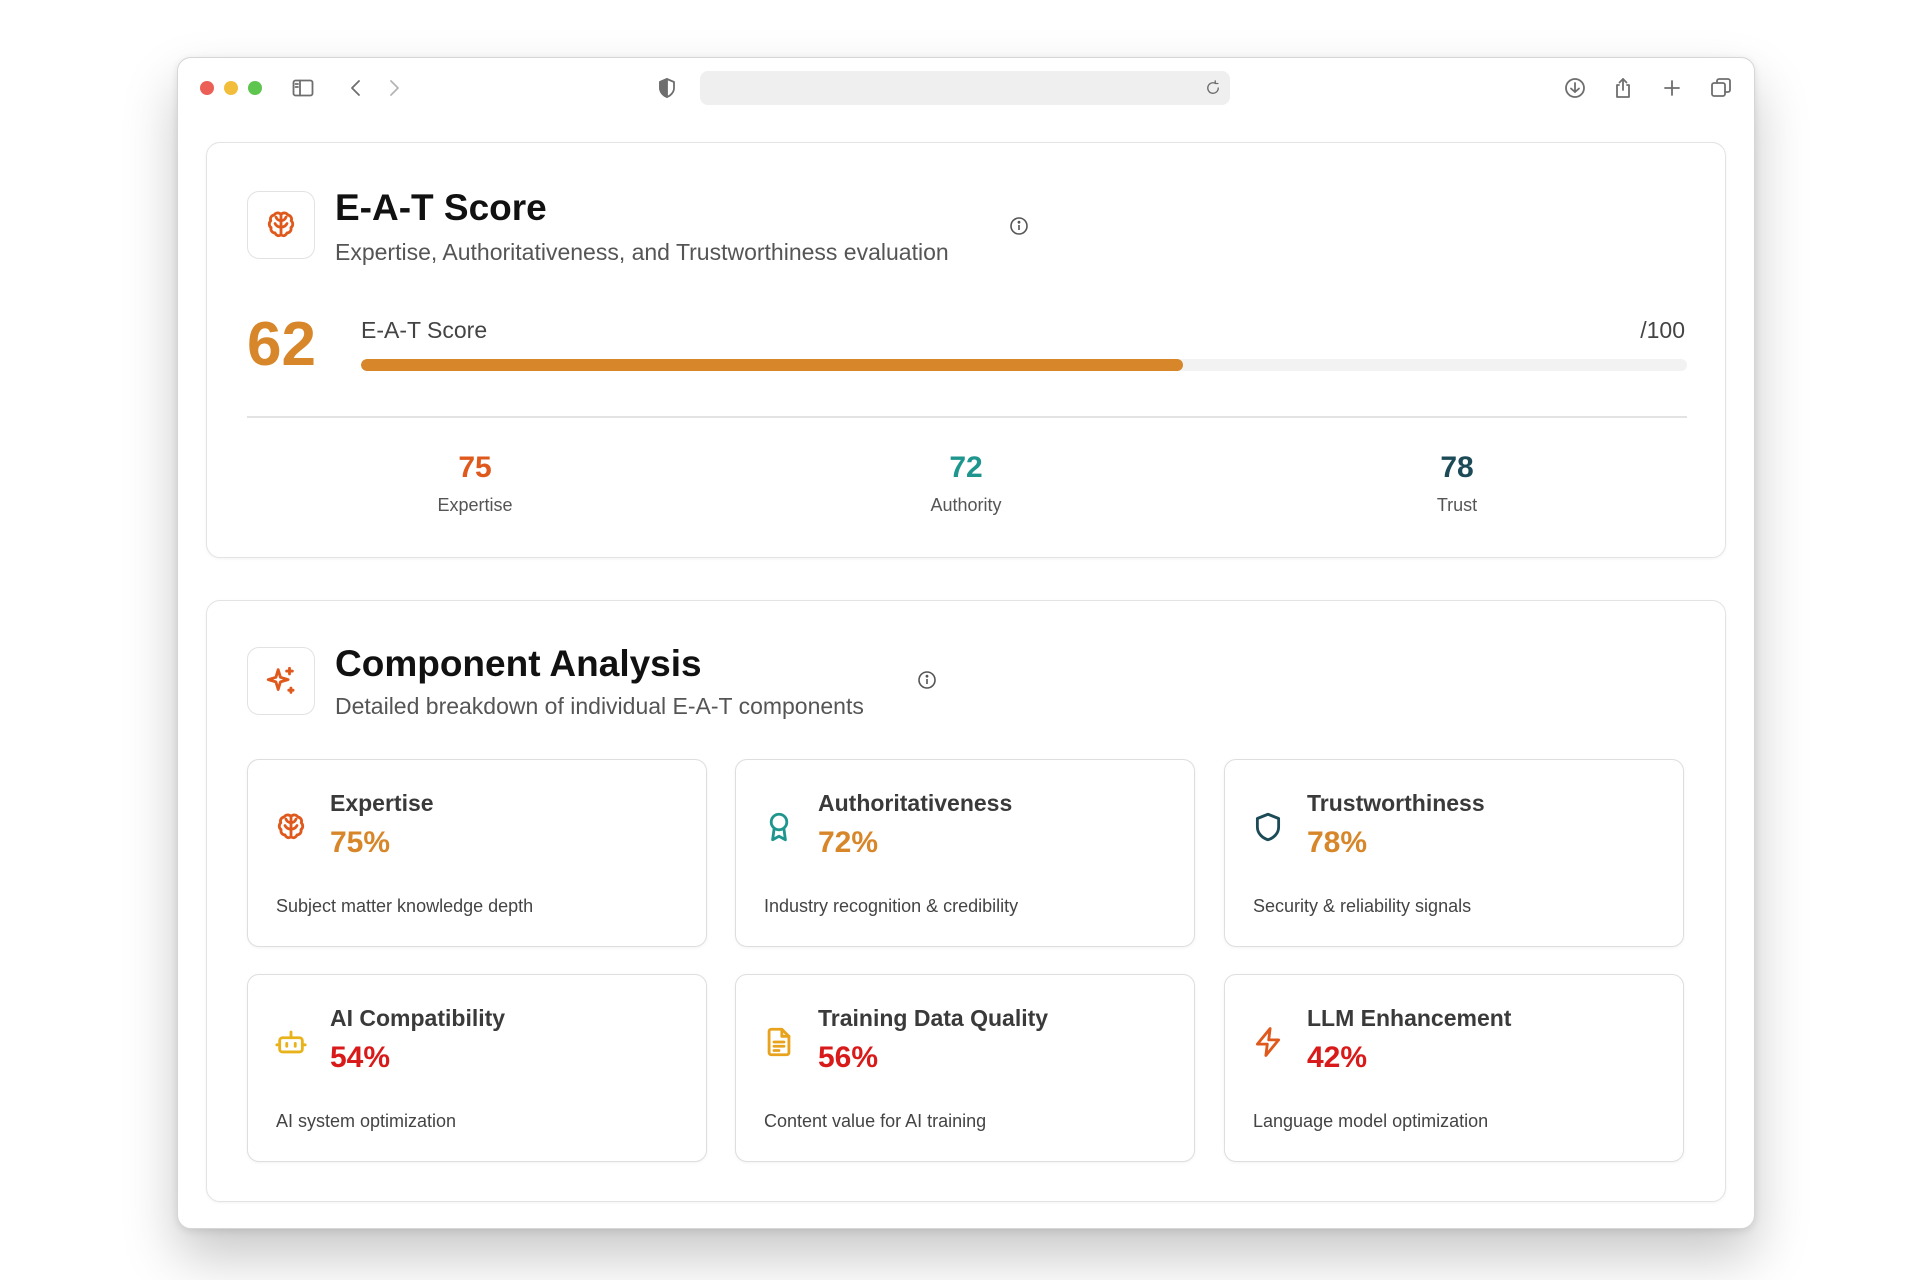 This screenshot has height=1280, width=1920. I want to click on browser-toolbar, so click(966, 88).